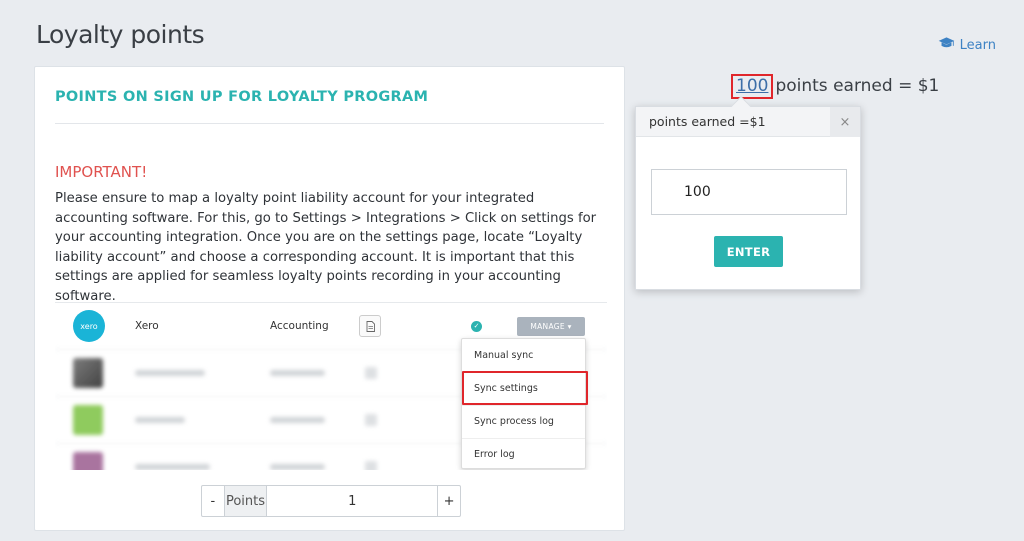 This screenshot has height=541, width=1024. What do you see at coordinates (147, 326) in the screenshot?
I see `integration-name: Xero` at bounding box center [147, 326].